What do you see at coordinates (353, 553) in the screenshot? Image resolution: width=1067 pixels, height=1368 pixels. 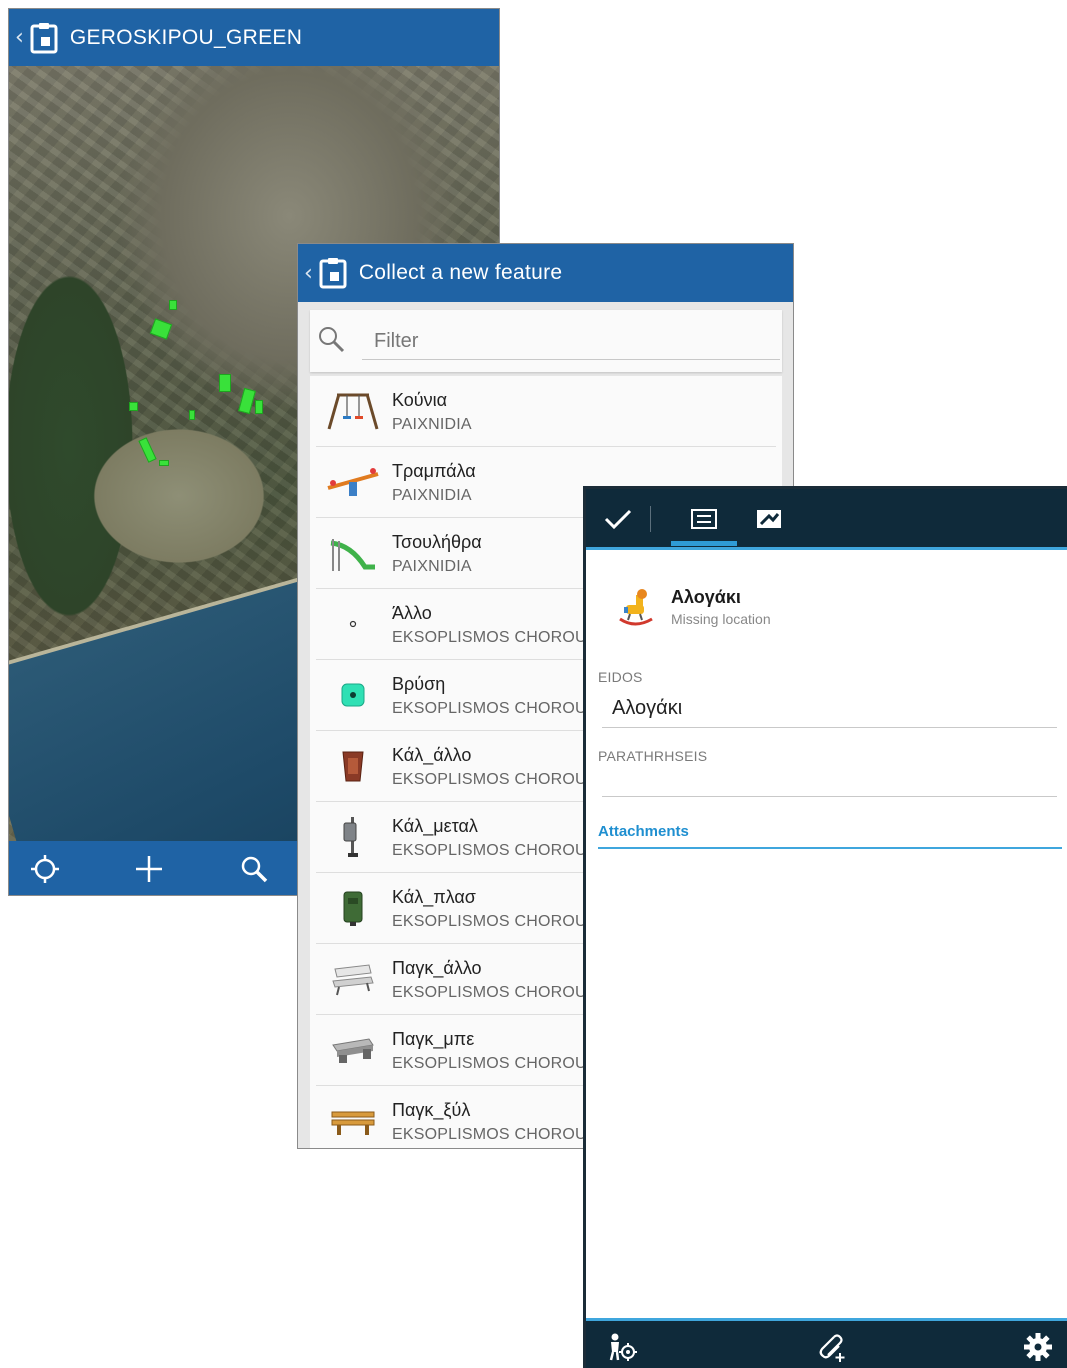 I see `slide-icon` at bounding box center [353, 553].